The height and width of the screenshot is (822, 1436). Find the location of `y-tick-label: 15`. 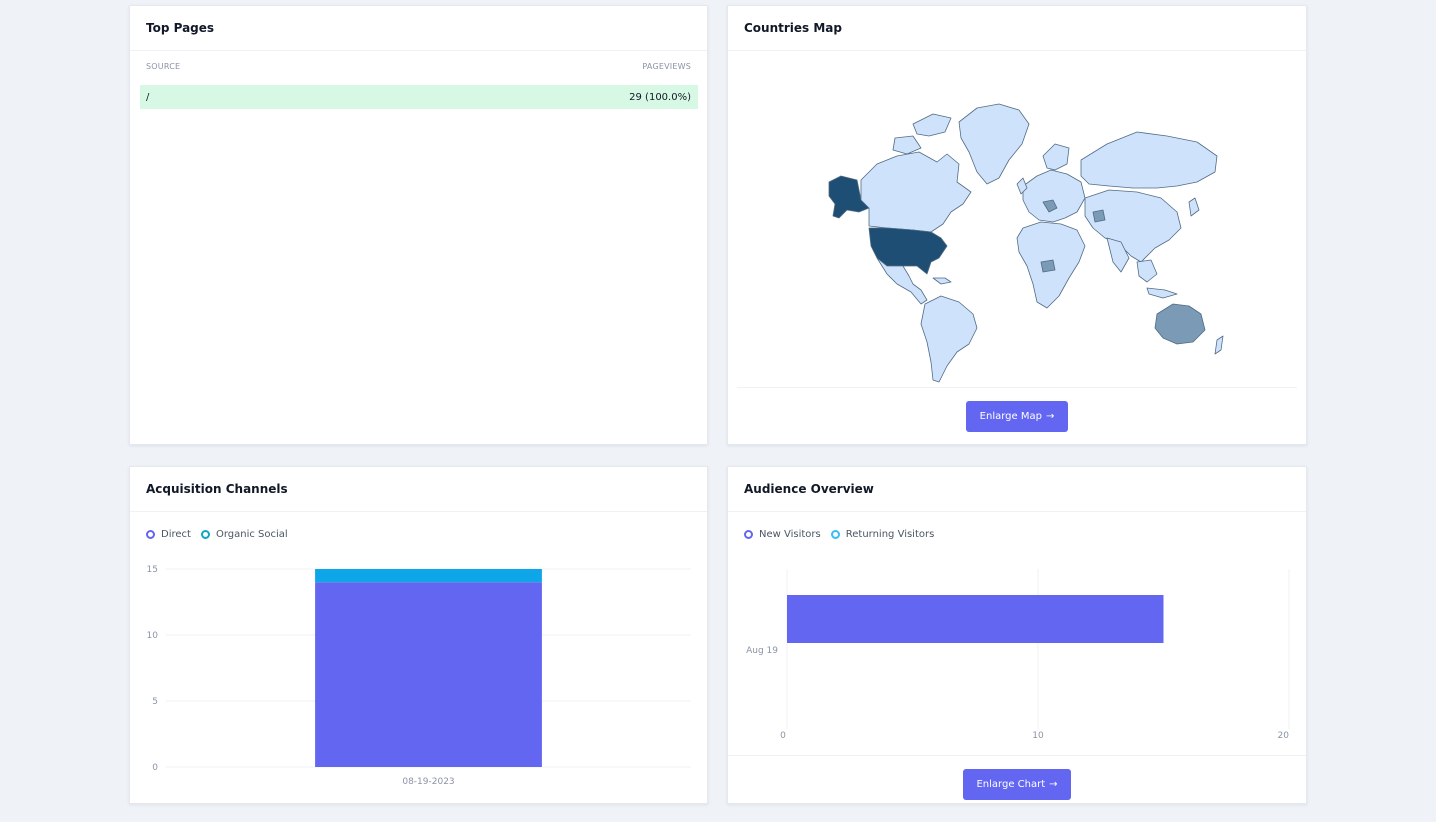

y-tick-label: 15 is located at coordinates (152, 570).